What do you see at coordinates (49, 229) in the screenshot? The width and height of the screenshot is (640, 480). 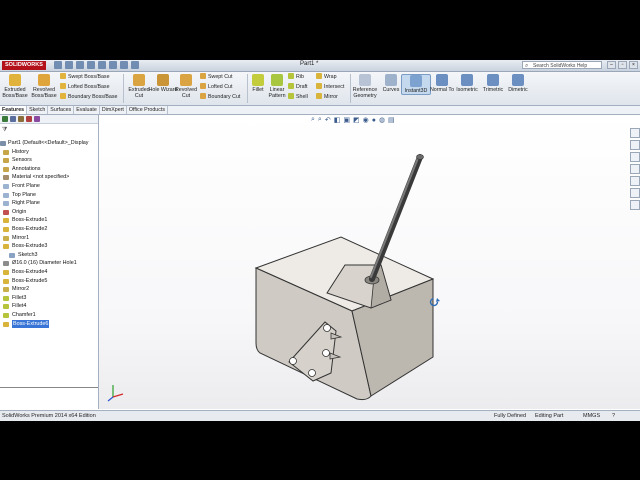 I see `tree-node: Boss-Extrude2` at bounding box center [49, 229].